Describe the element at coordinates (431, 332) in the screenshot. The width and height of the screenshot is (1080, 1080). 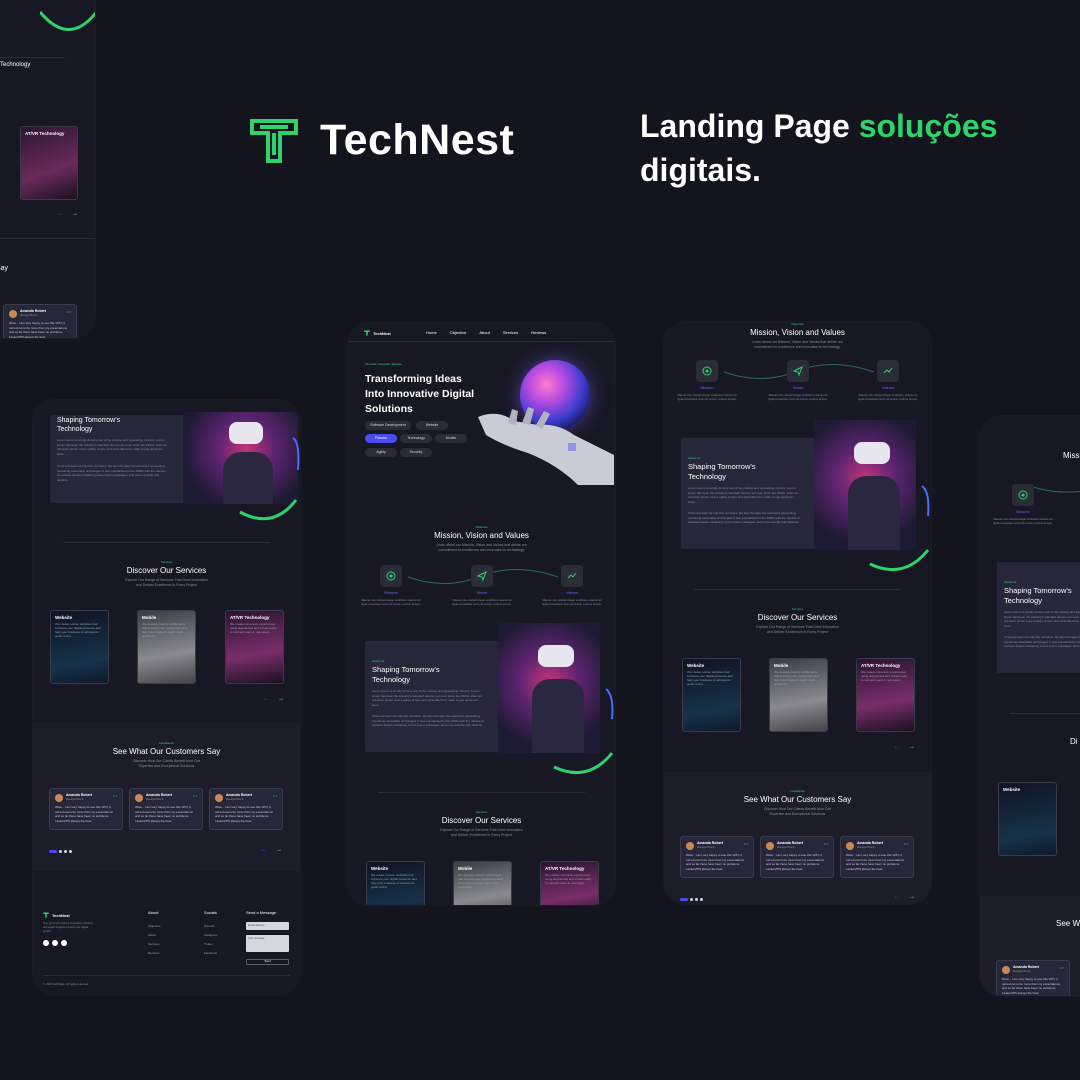
I see `nav-item-home: Home` at that location.